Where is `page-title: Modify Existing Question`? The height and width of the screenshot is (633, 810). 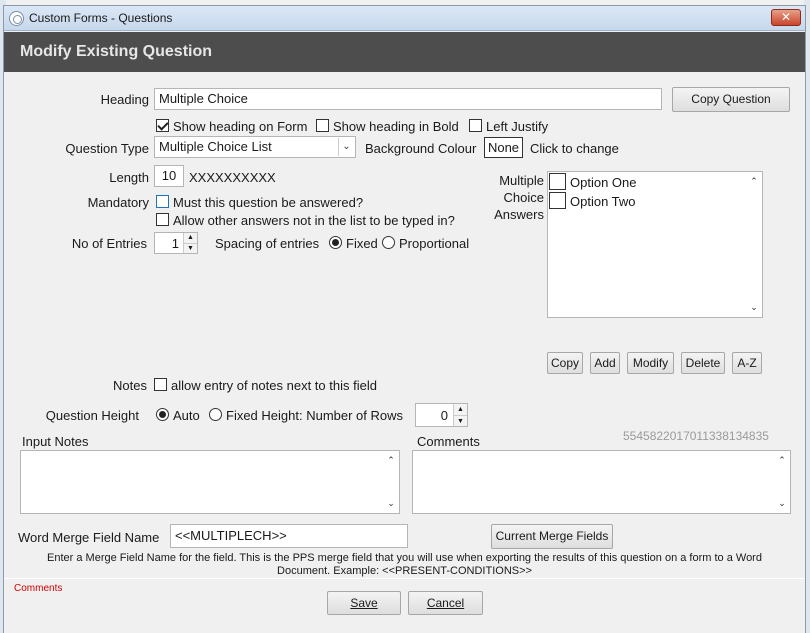 page-title: Modify Existing Question is located at coordinates (116, 51).